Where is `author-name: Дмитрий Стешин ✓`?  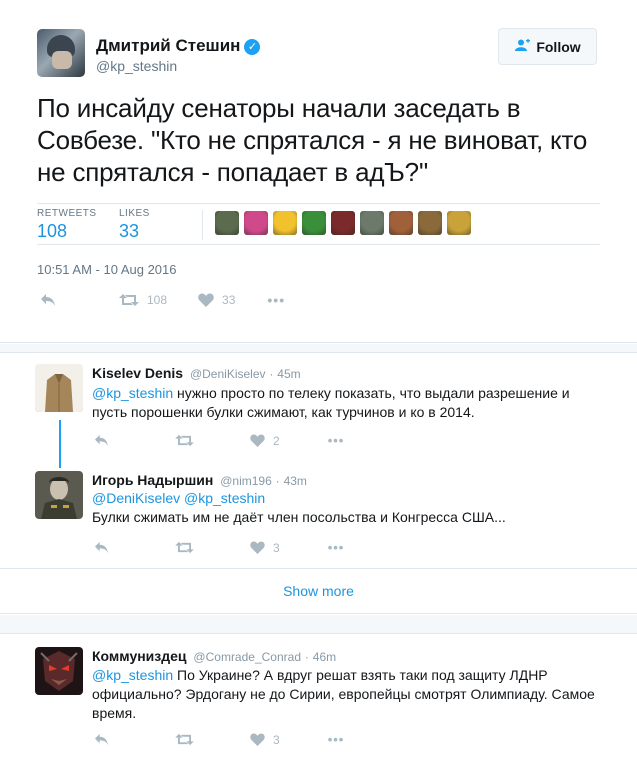 author-name: Дмитрий Стешин ✓ is located at coordinates (178, 46).